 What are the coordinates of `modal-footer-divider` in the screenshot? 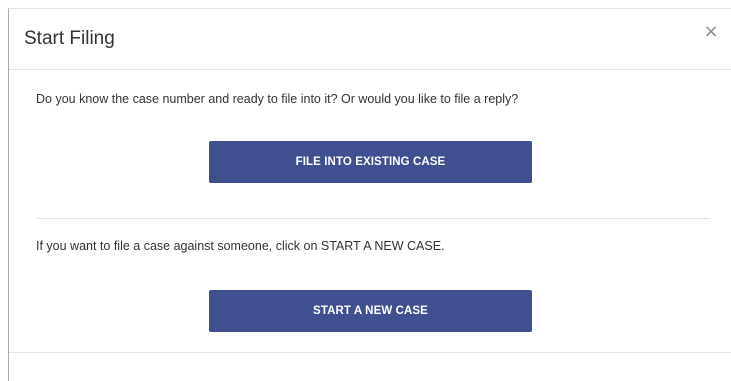 It's located at (370, 352).